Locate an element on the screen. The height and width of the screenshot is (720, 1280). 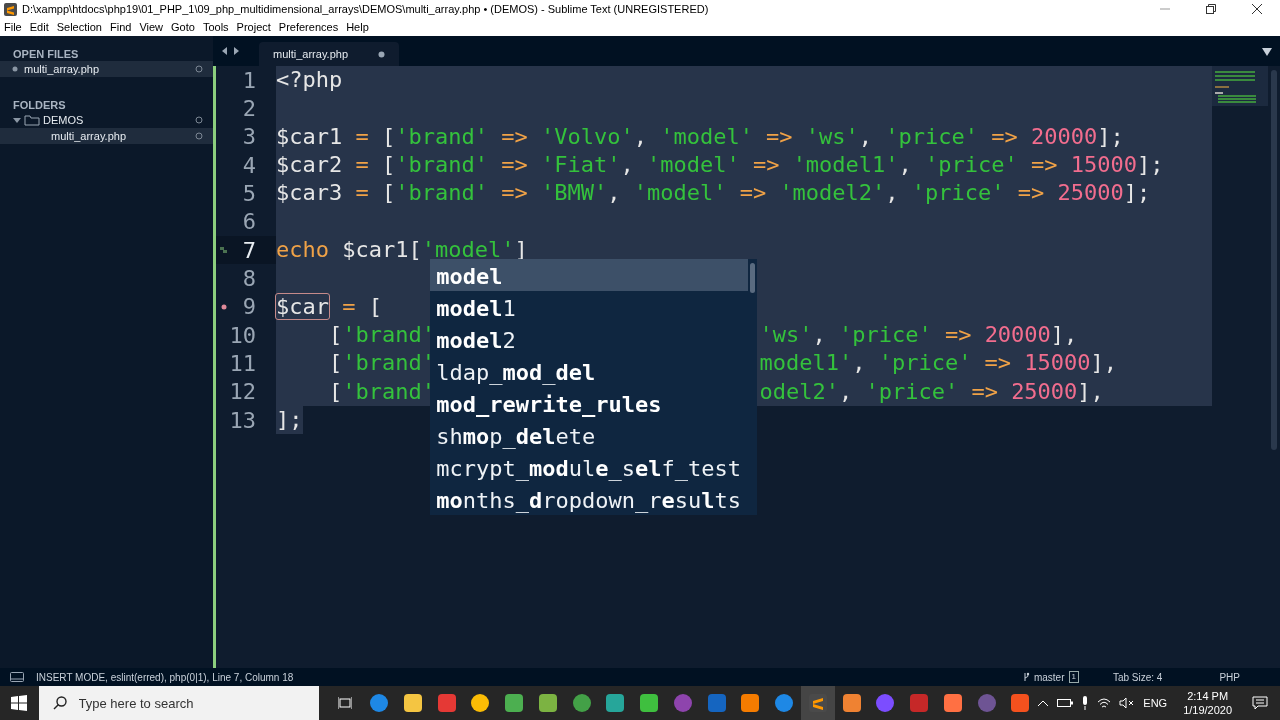
code-token: 'BMW' is located at coordinates (574, 193).